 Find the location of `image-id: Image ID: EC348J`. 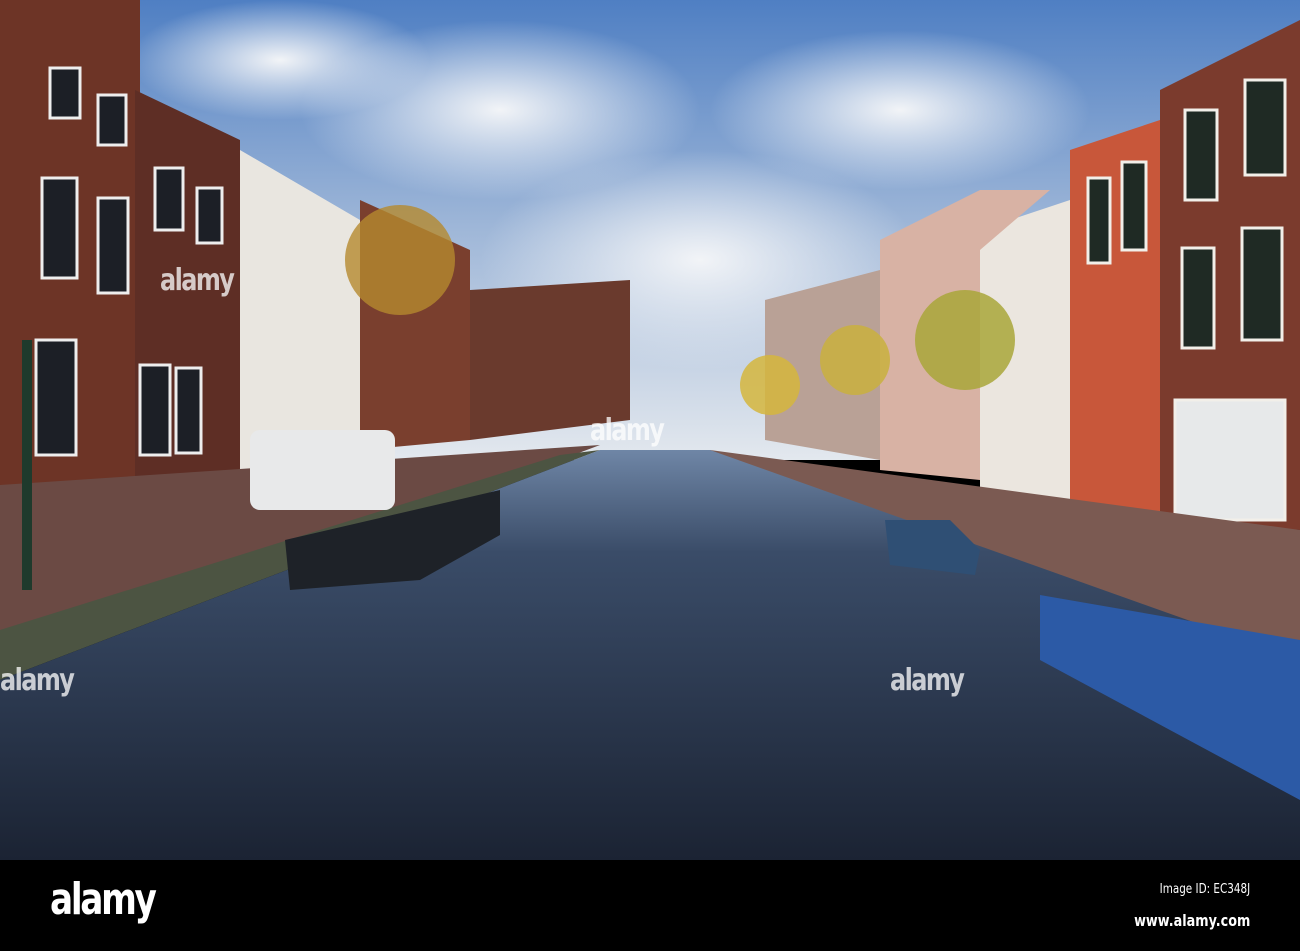

image-id: Image ID: EC348J is located at coordinates (1204, 889).